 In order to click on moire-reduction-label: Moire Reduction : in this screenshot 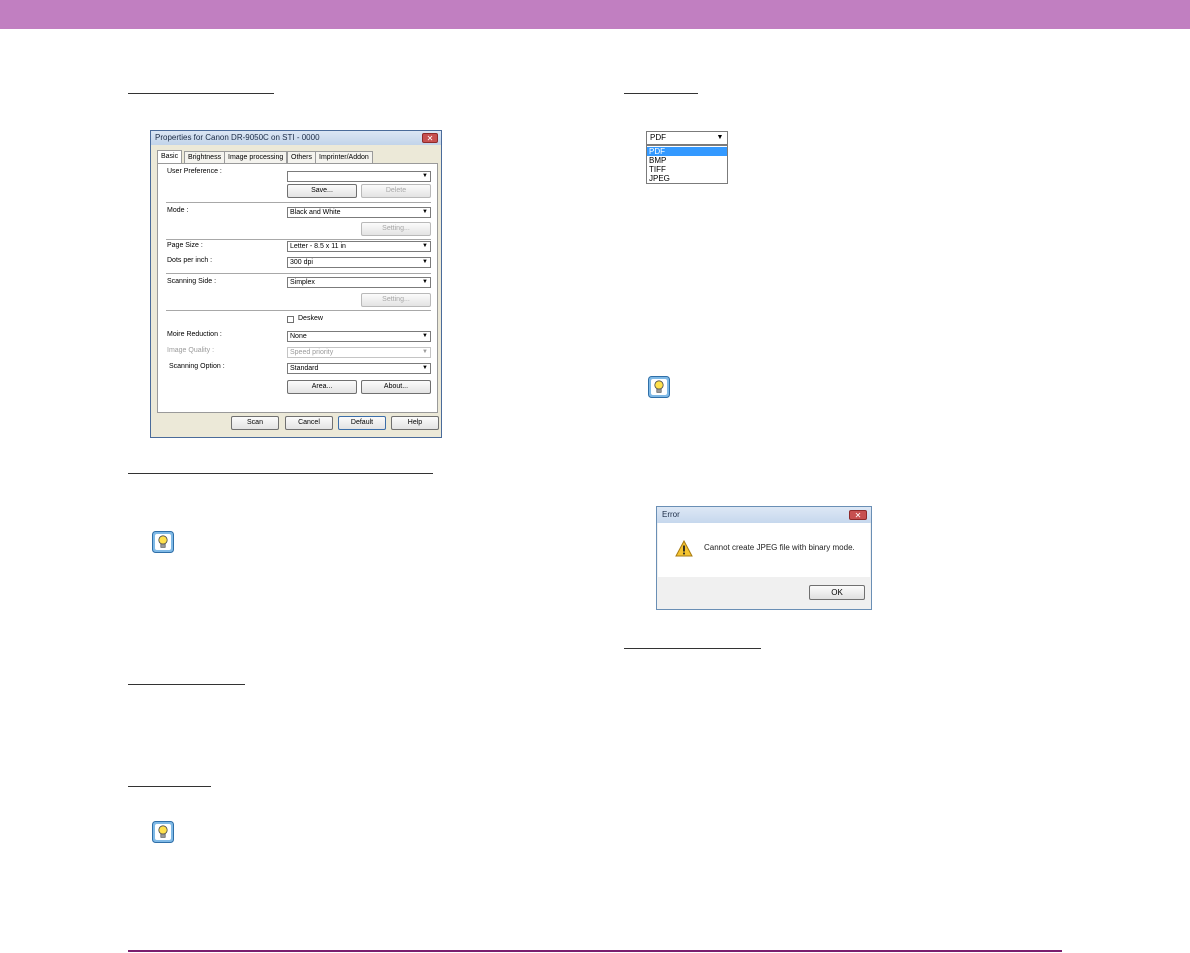, I will do `click(194, 334)`.